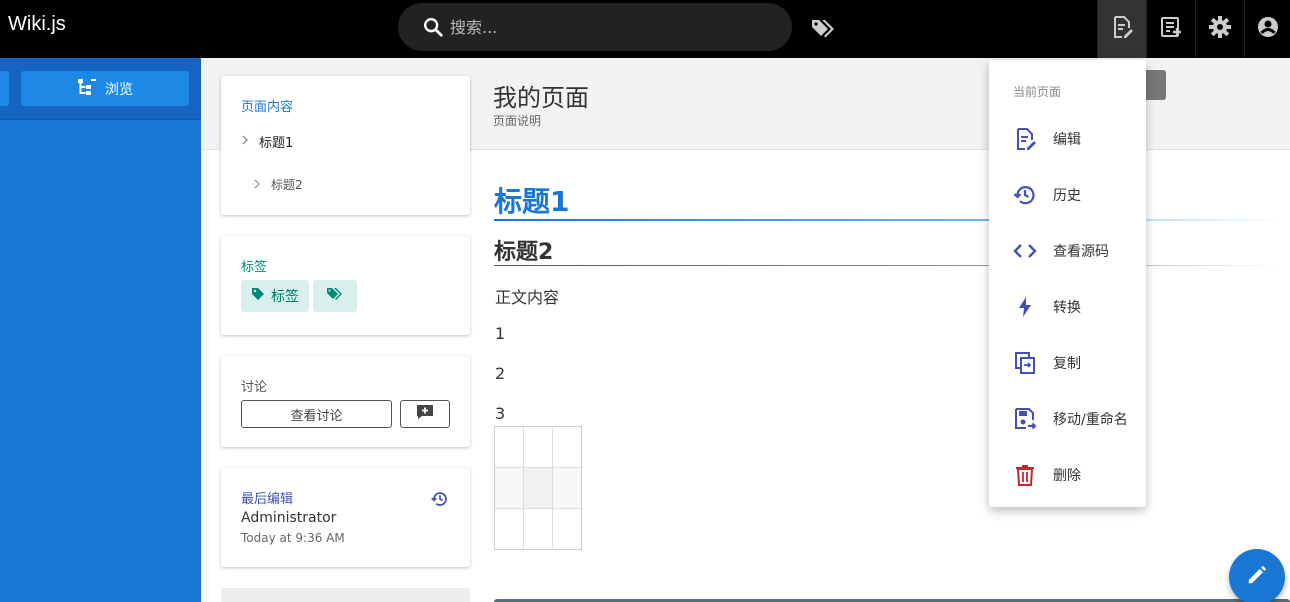 This screenshot has height=602, width=1290. What do you see at coordinates (316, 414) in the screenshot?
I see `view-discussion-button: 查看讨论` at bounding box center [316, 414].